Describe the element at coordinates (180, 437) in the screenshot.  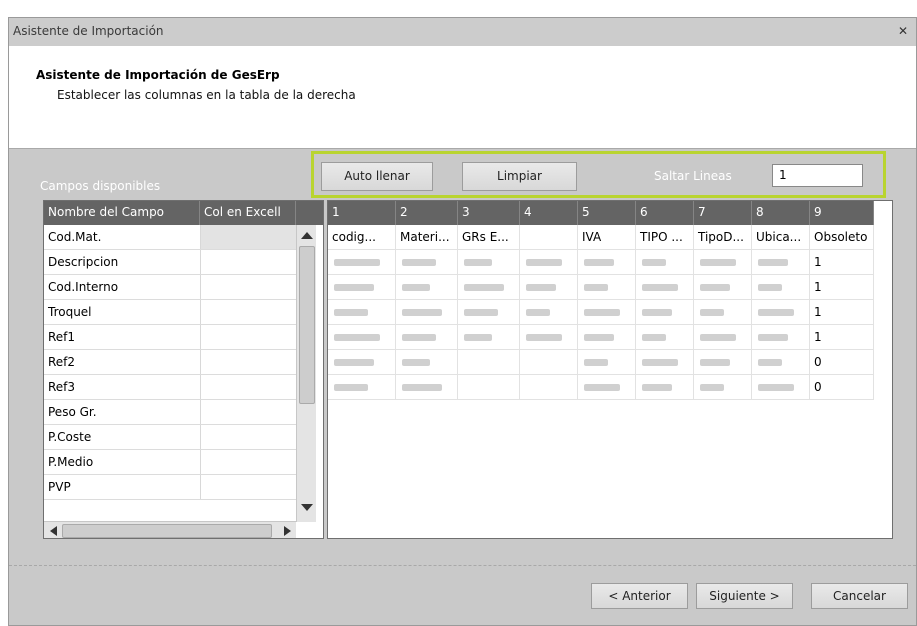
I see `field-row: P.Coste0` at that location.